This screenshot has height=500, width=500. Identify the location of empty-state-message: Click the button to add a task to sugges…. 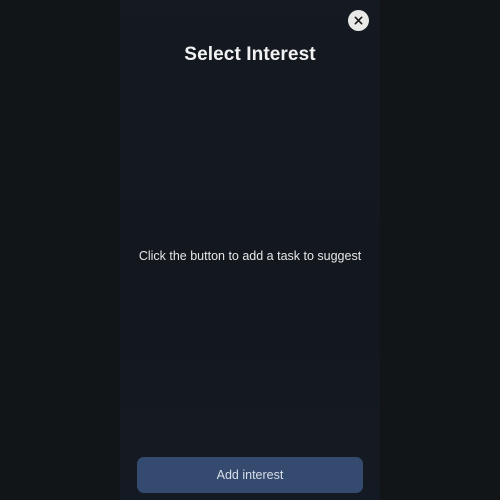
(250, 256).